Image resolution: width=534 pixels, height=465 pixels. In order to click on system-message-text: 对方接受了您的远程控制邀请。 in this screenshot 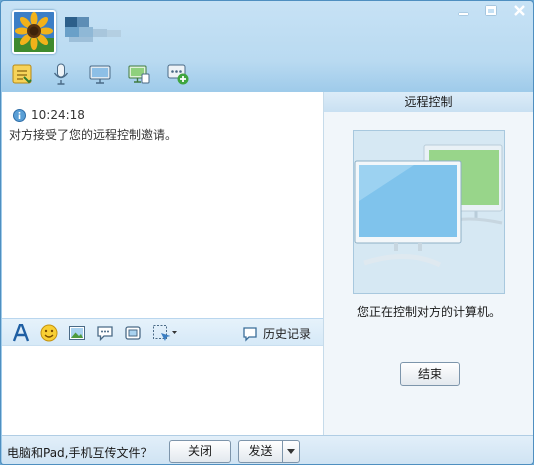, I will do `click(93, 135)`.